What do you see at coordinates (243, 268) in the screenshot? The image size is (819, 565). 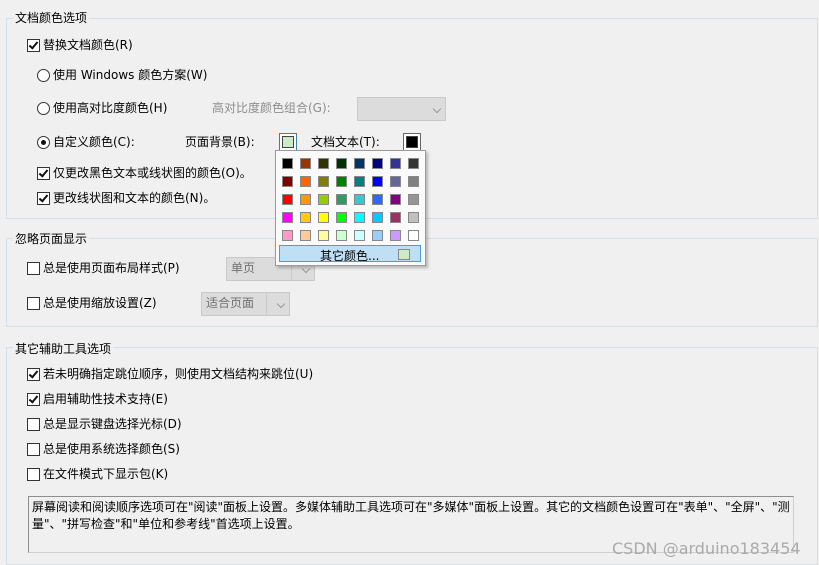 I see `page-layout-value: 单页` at bounding box center [243, 268].